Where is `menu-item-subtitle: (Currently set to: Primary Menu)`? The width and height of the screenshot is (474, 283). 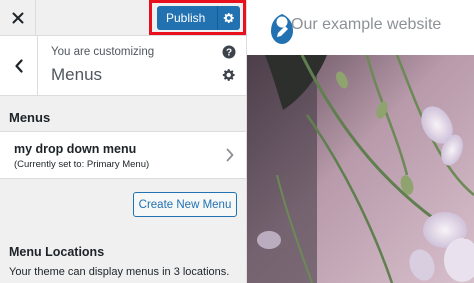 menu-item-subtitle: (Currently set to: Primary Menu) is located at coordinates (82, 164).